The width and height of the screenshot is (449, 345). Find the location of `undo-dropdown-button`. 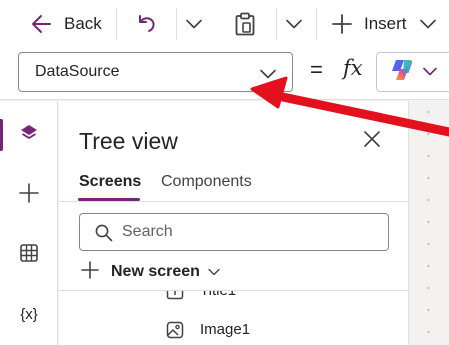

undo-dropdown-button is located at coordinates (194, 24).